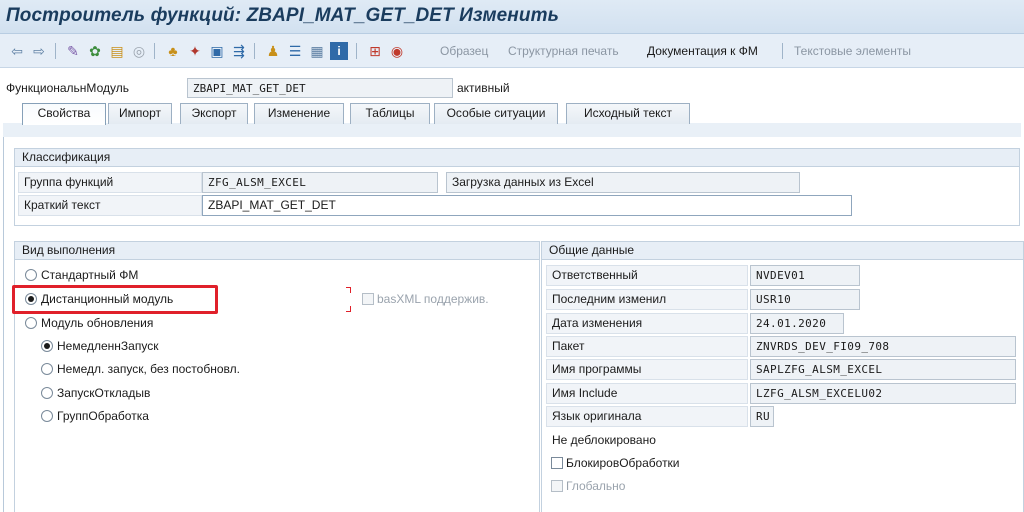 Image resolution: width=1024 pixels, height=512 pixels. I want to click on function-module-status: активный, so click(483, 88).